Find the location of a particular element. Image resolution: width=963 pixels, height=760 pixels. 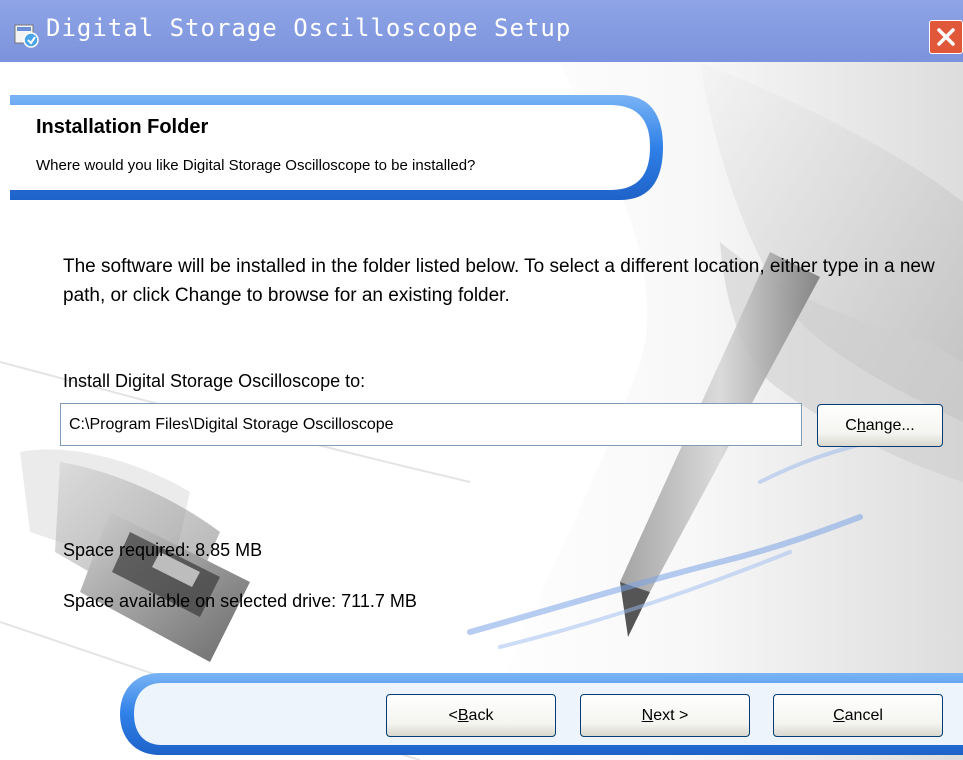

cancel-button-hotkey: C is located at coordinates (839, 715).